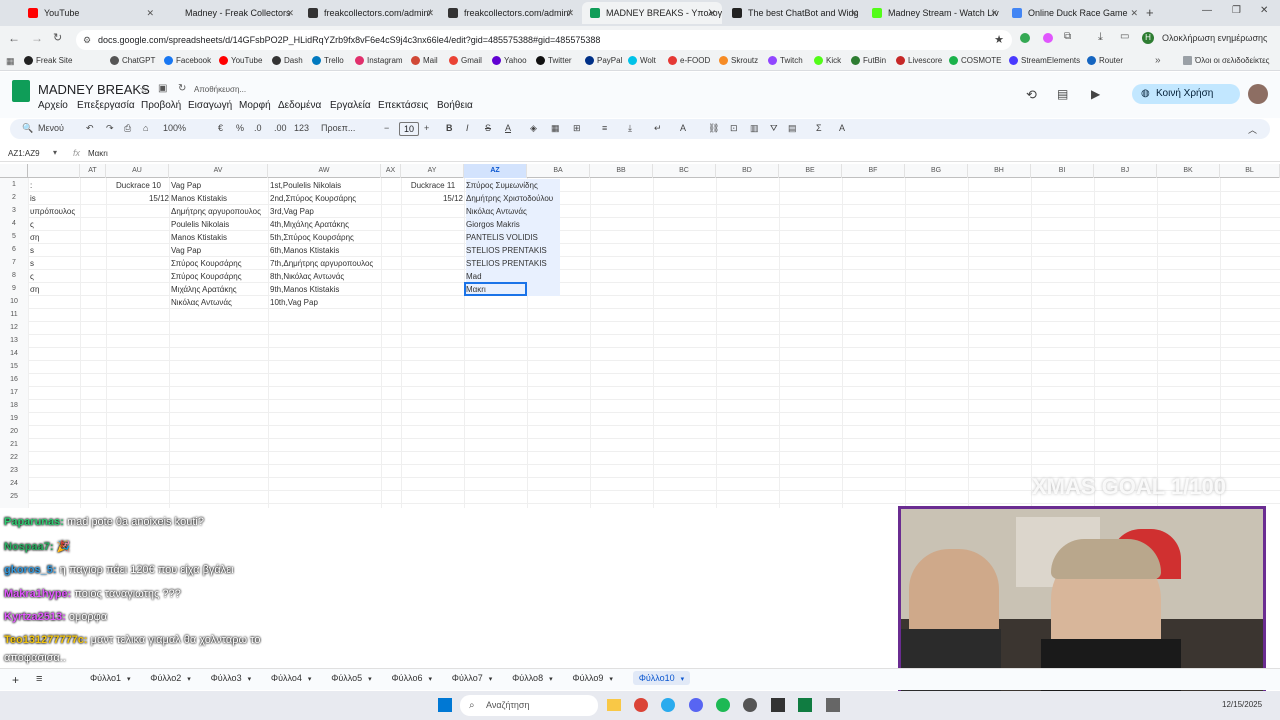  Describe the element at coordinates (723, 705) in the screenshot. I see `spotify-icon` at that location.